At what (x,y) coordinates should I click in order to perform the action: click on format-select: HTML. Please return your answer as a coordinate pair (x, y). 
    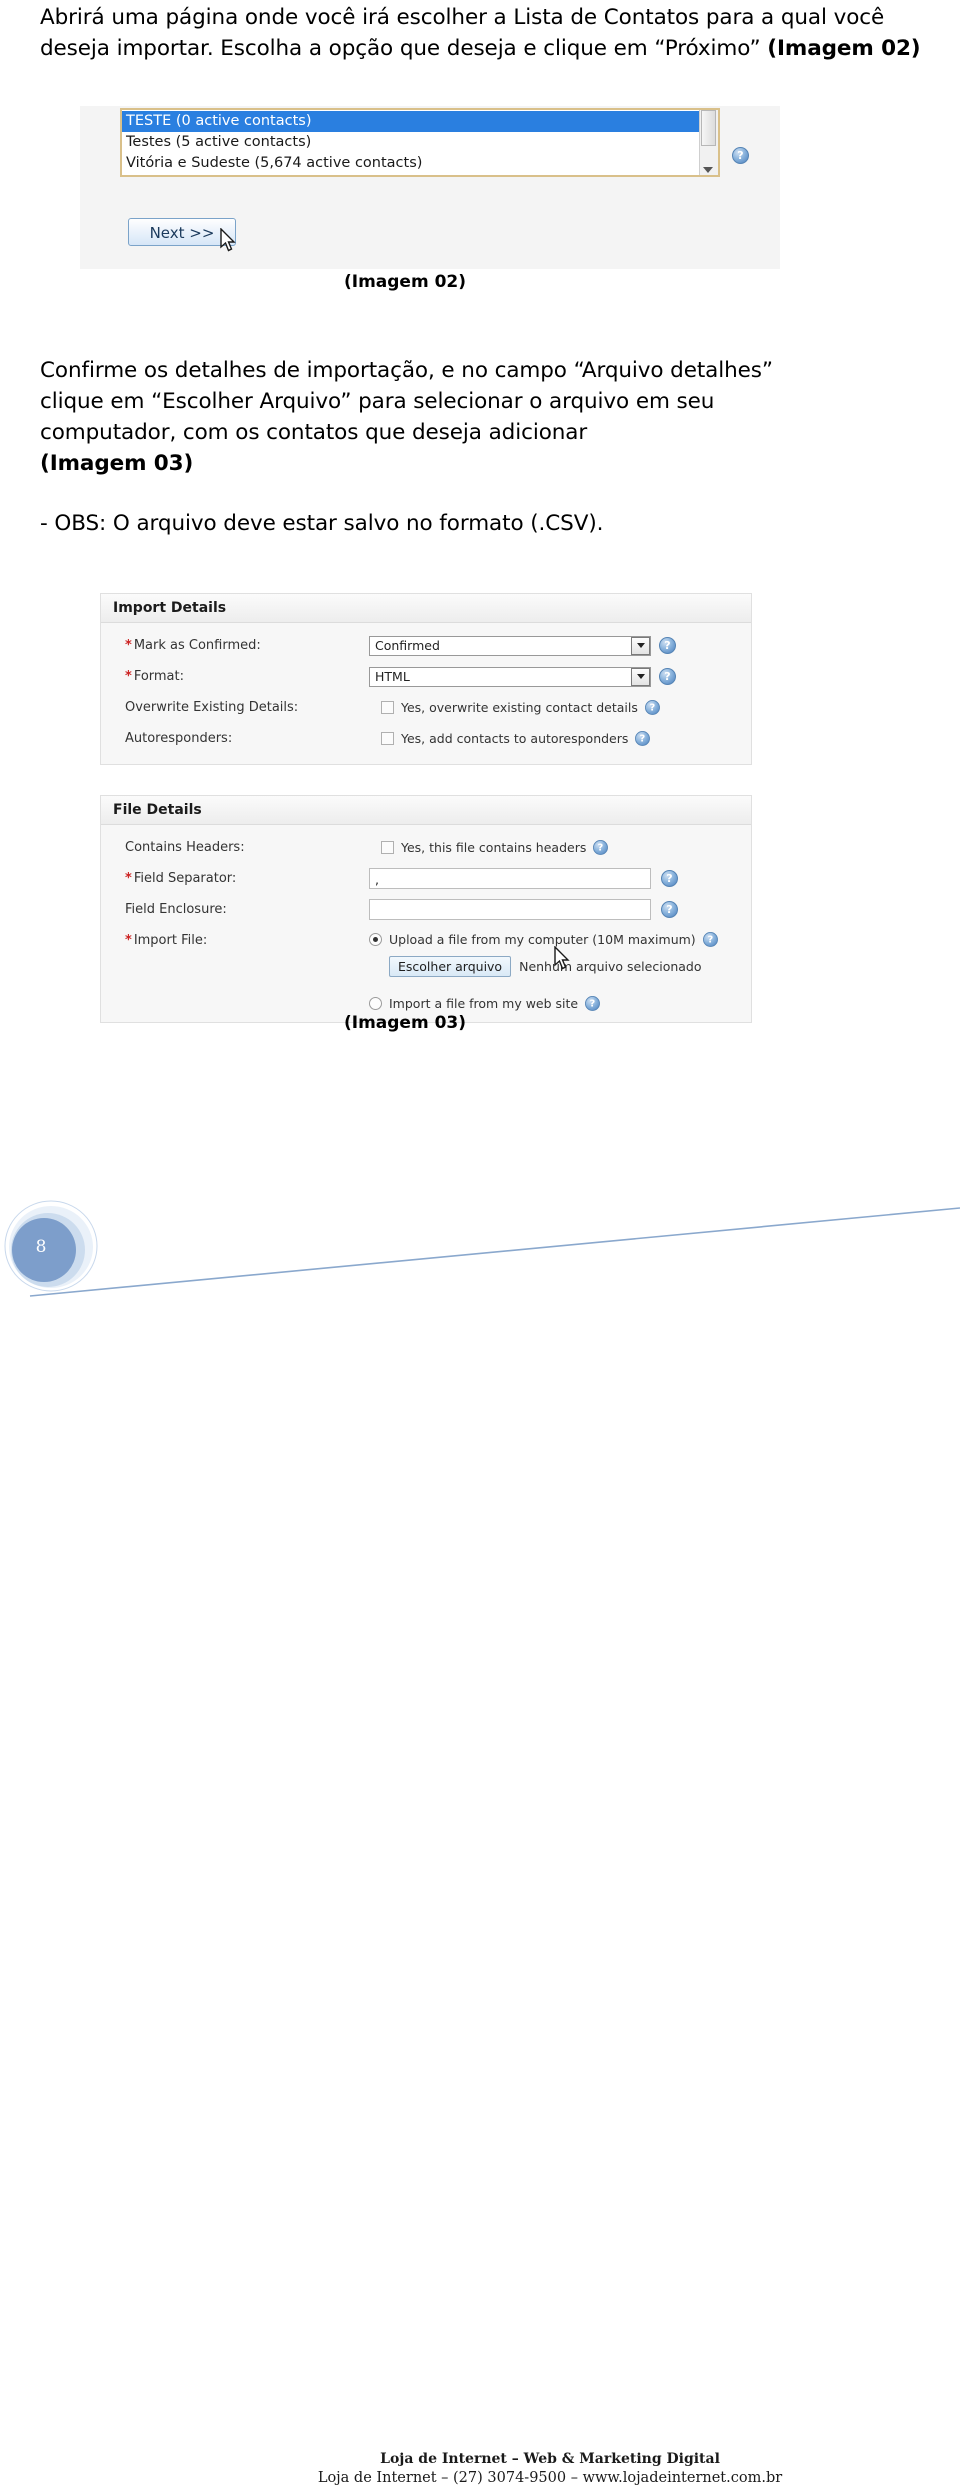
    Looking at the image, I should click on (510, 676).